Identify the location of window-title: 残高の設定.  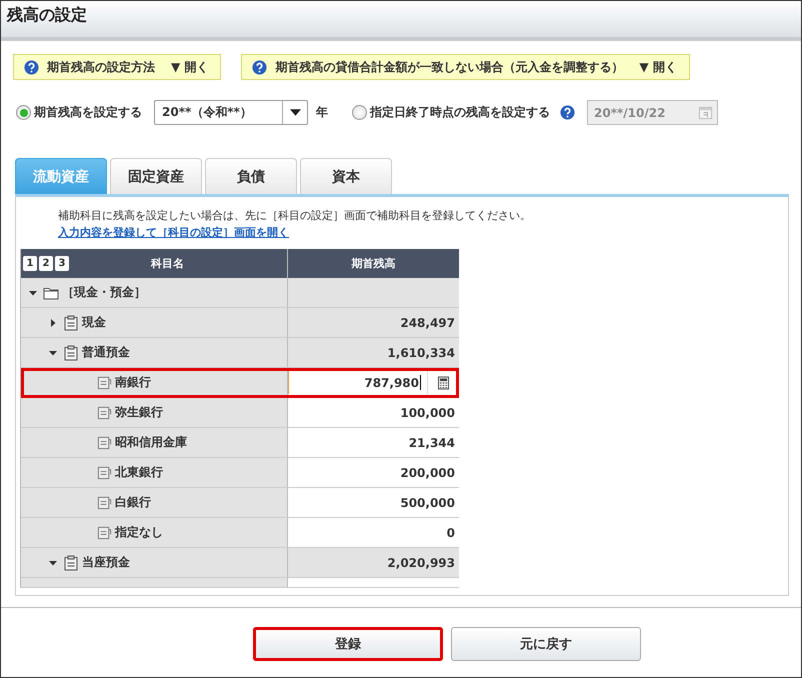
(47, 15).